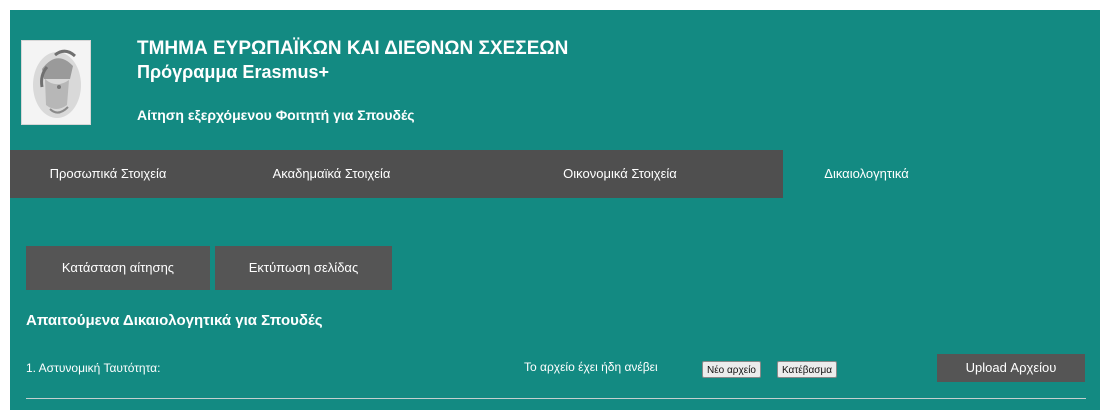 This screenshot has width=1100, height=410. I want to click on tab-academic-details: Ακαδημαϊκά Στοιχεία, so click(331, 174).